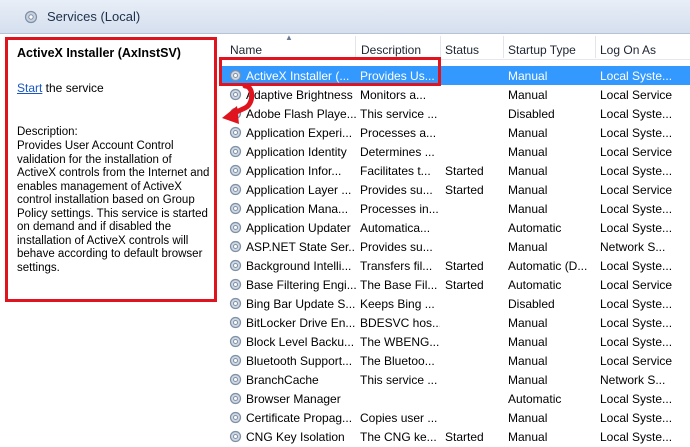 The image size is (690, 447). I want to click on column-header-name: Name, so click(246, 50).